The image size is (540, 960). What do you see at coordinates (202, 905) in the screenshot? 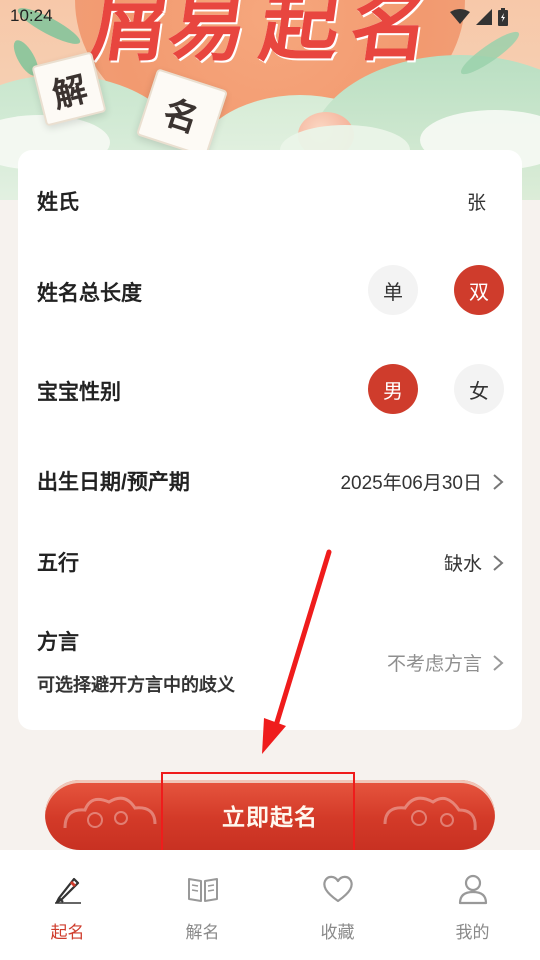
I see `nav-item-interpret: 解名` at bounding box center [202, 905].